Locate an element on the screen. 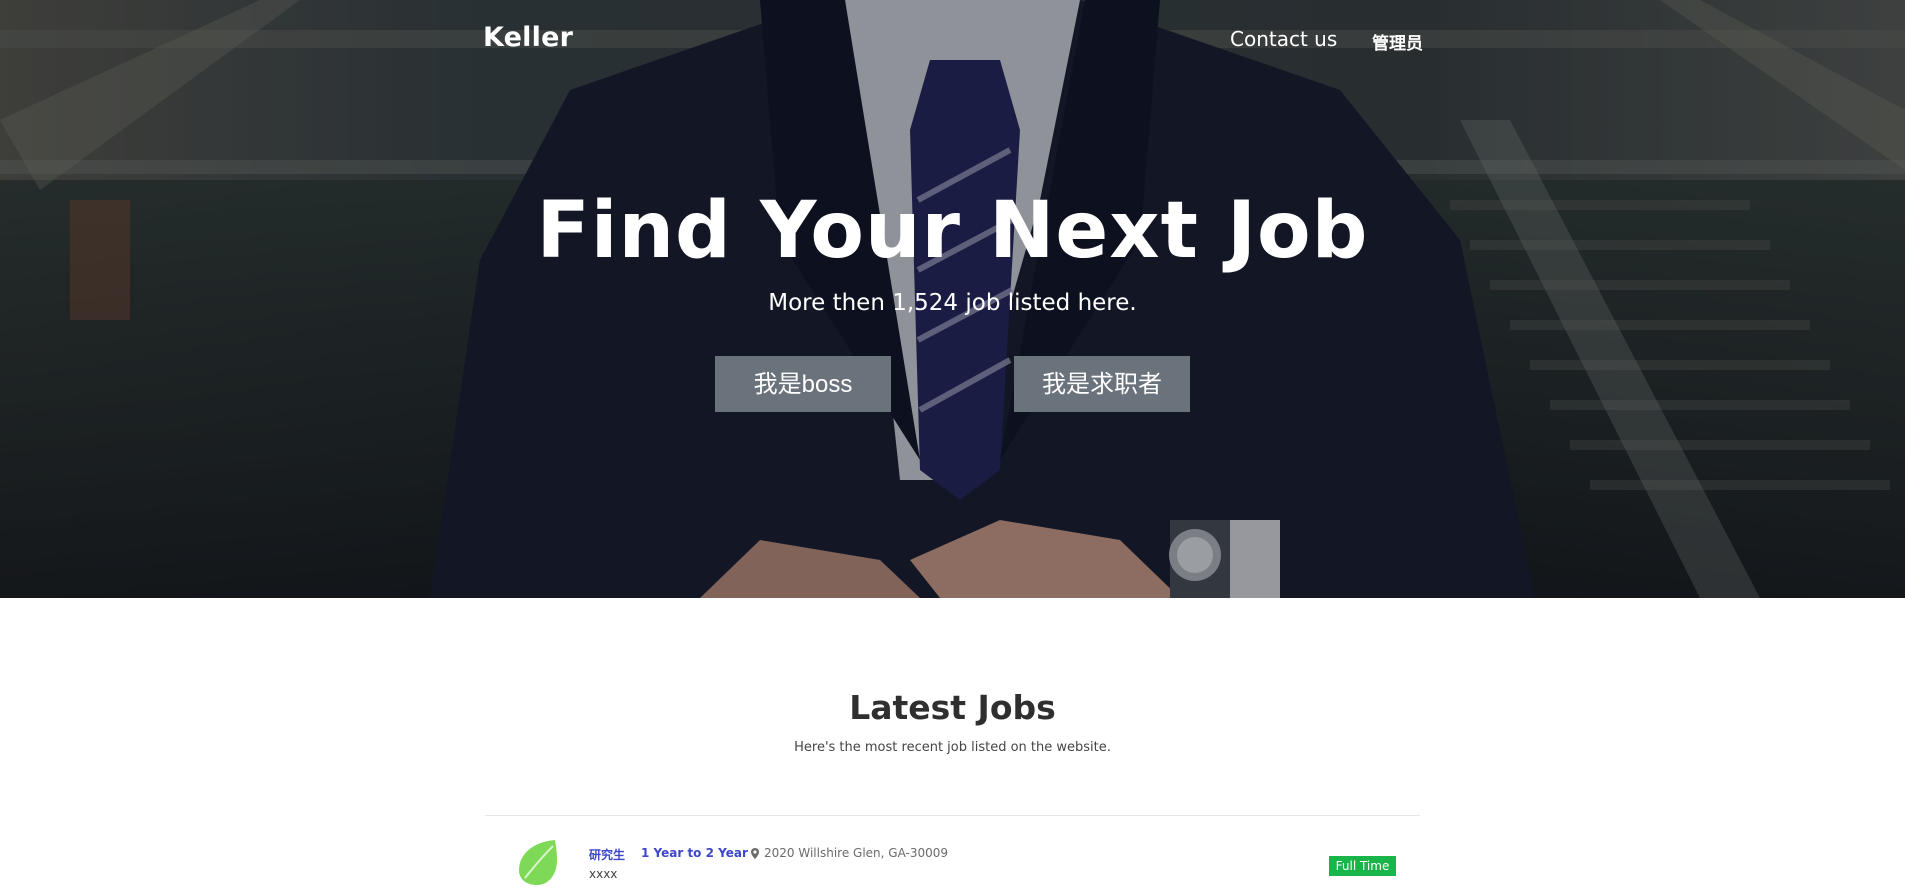 The width and height of the screenshot is (1905, 890). job-experience: 1 Year to 2 Year is located at coordinates (694, 853).